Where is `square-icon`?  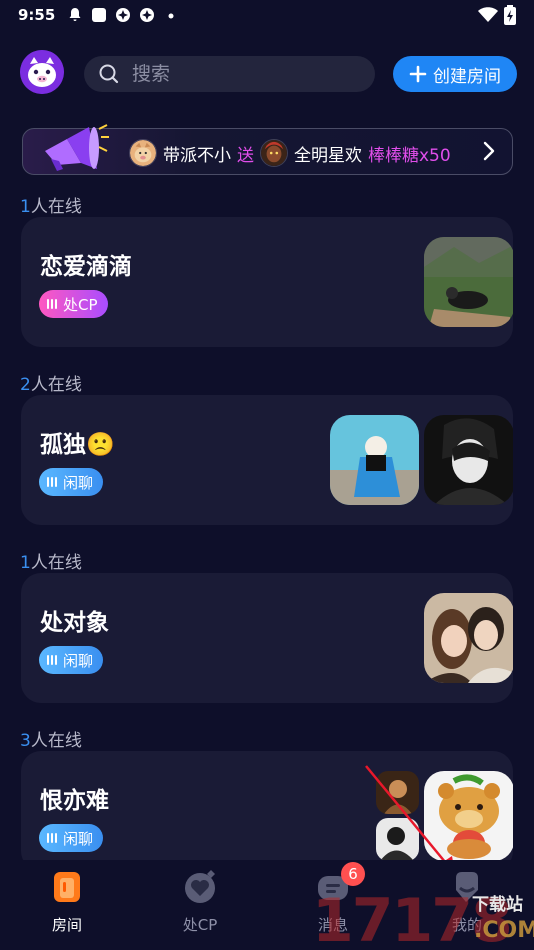
square-icon is located at coordinates (99, 15).